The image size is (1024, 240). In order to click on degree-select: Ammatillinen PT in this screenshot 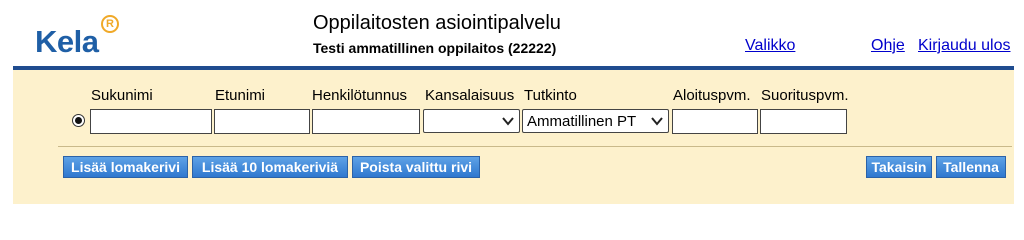, I will do `click(595, 121)`.